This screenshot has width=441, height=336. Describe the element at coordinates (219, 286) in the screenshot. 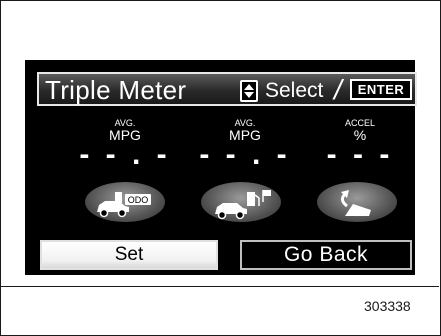

I see `caption-divider` at that location.